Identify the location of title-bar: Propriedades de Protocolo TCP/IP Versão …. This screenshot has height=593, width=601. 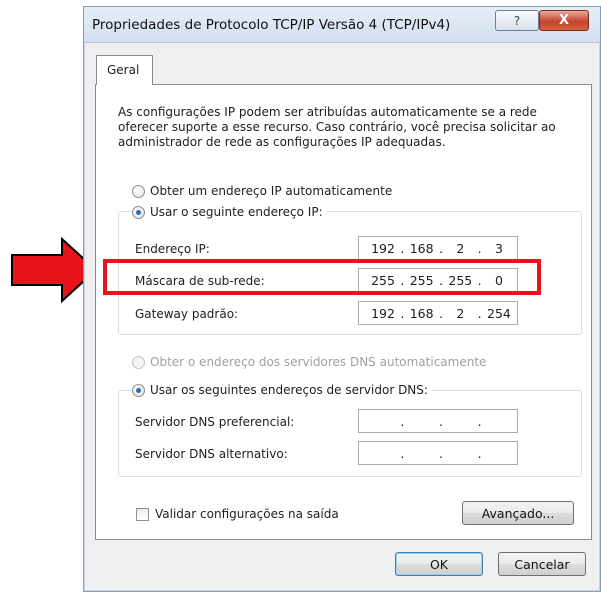
(342, 25).